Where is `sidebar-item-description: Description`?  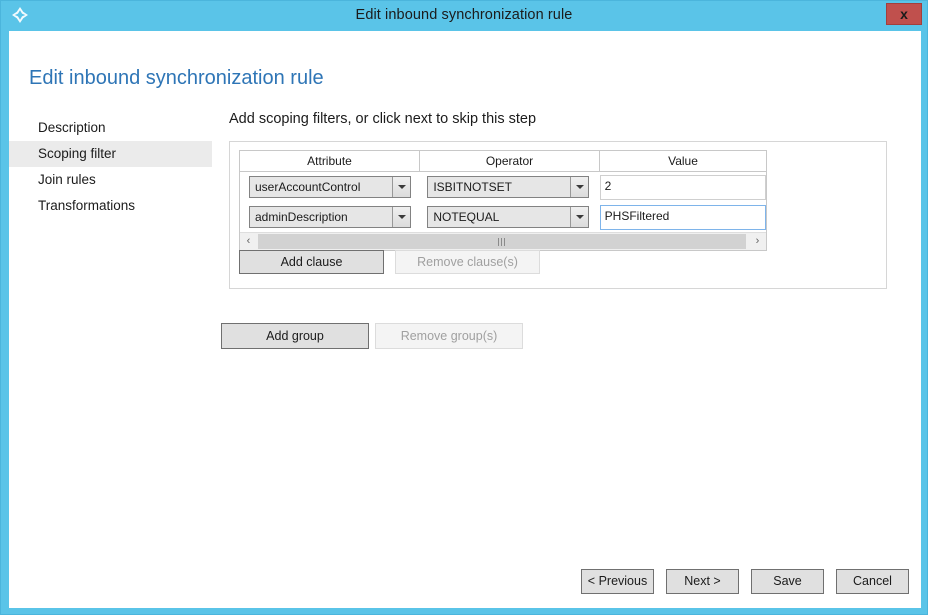
sidebar-item-description: Description is located at coordinates (110, 128).